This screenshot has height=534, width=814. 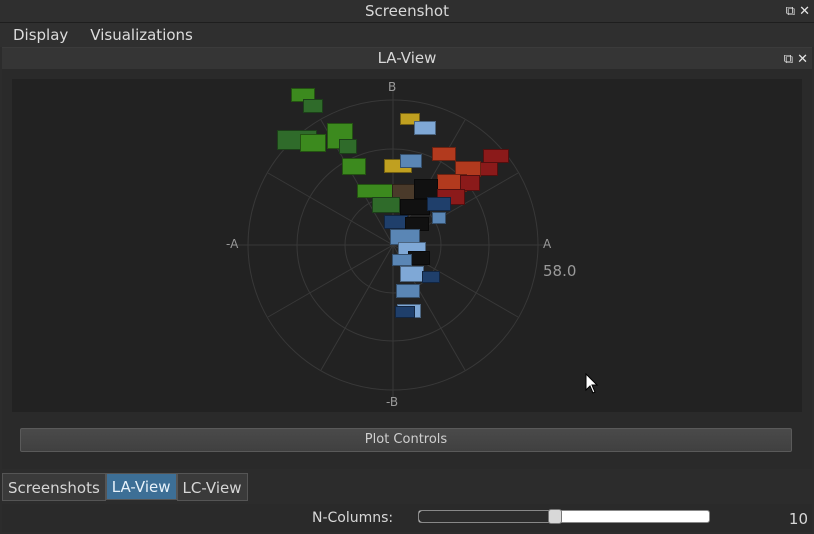 I want to click on tab-screenshots: Screenshots, so click(x=54, y=487).